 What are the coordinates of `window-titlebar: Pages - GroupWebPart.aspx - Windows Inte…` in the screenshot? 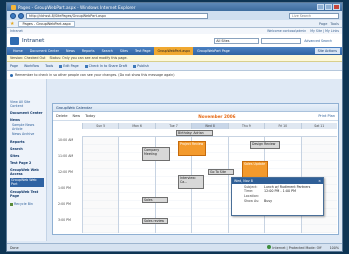 It's located at (174, 7).